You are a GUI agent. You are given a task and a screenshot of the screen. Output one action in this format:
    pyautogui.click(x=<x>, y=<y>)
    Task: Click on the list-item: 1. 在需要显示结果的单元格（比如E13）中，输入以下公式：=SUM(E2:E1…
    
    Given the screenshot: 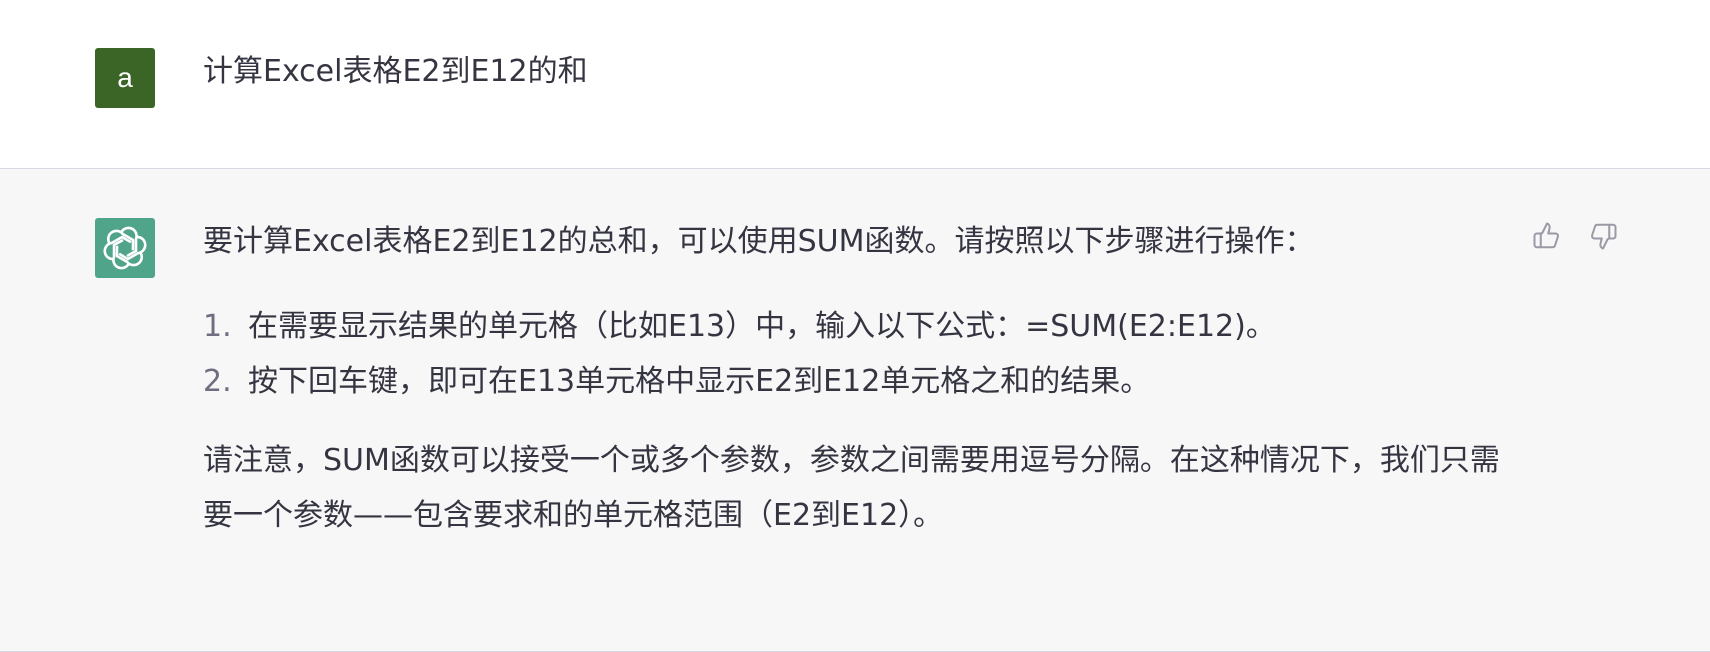 What is the action you would take?
    pyautogui.click(x=853, y=326)
    